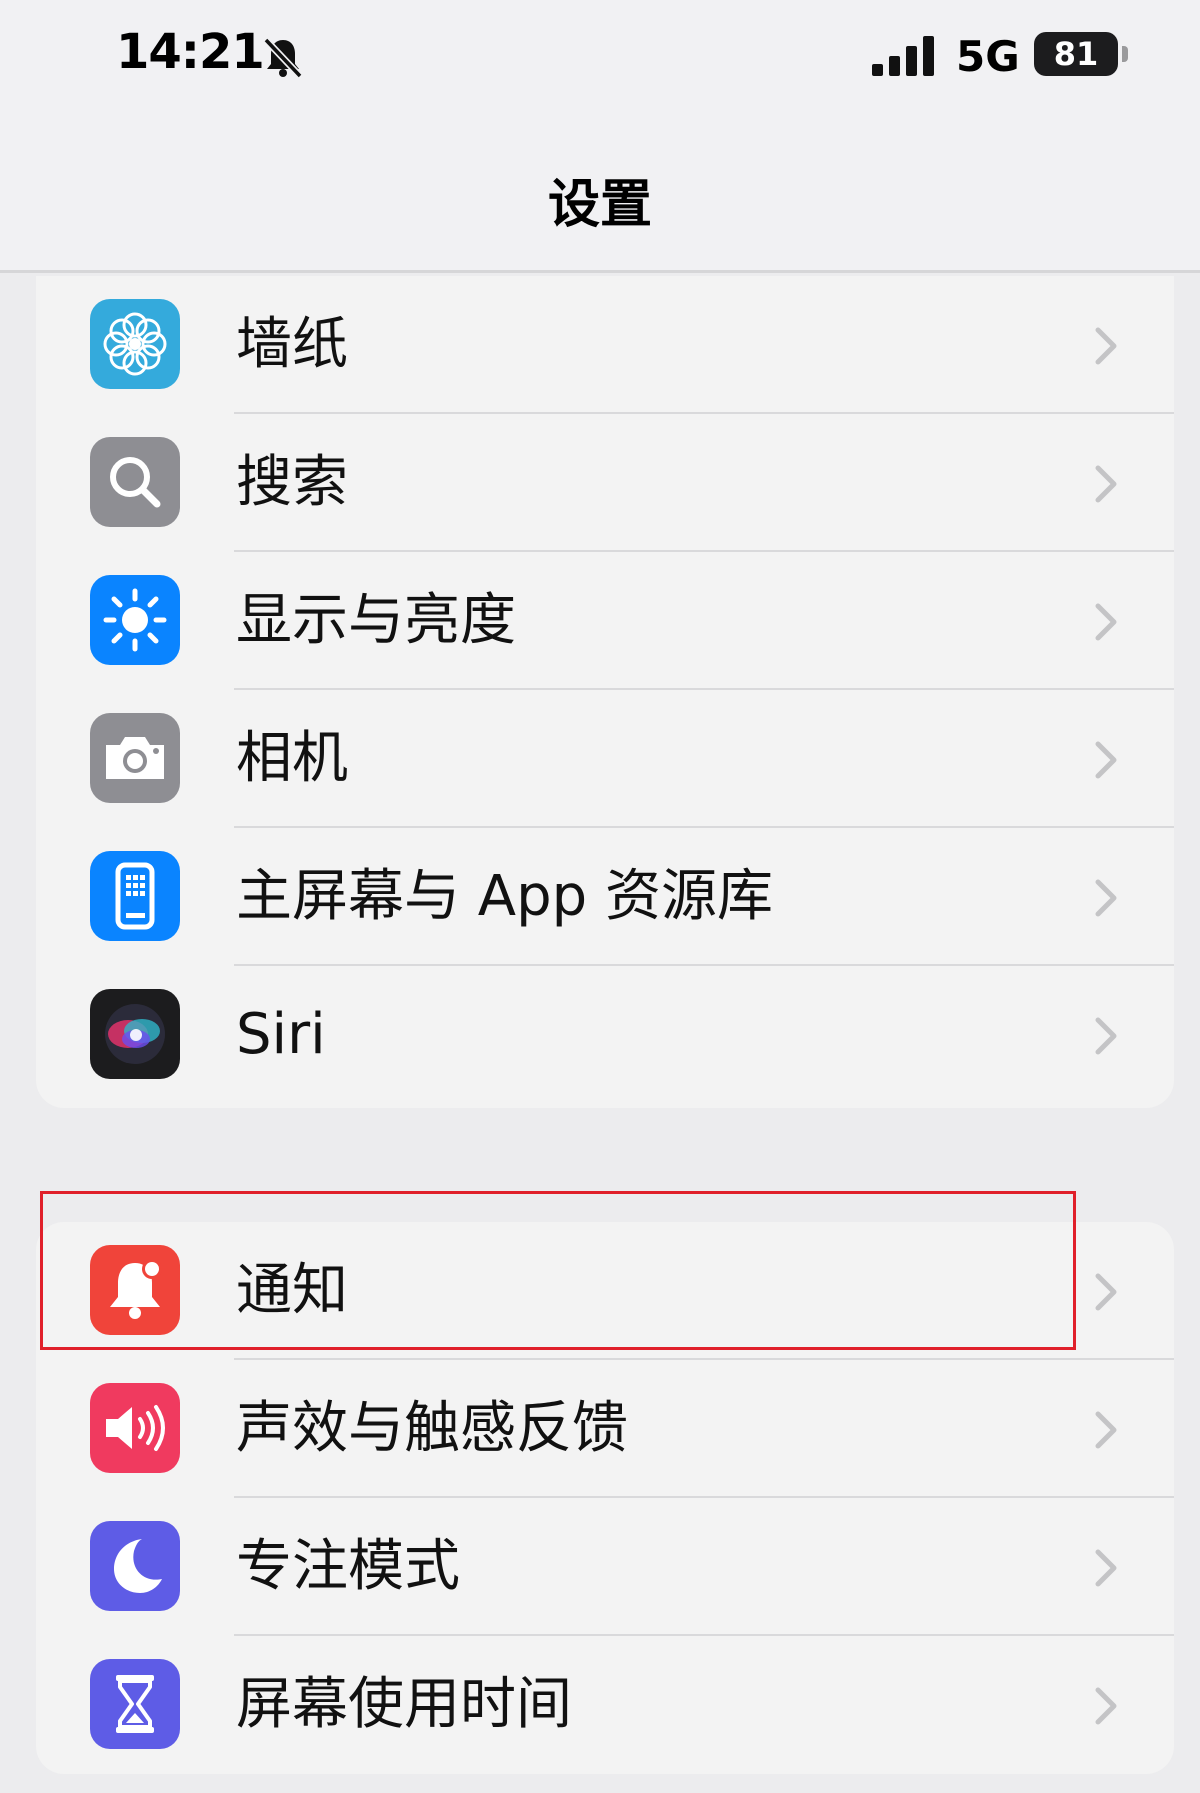  What do you see at coordinates (292, 758) in the screenshot?
I see `settings-row-label: 相机` at bounding box center [292, 758].